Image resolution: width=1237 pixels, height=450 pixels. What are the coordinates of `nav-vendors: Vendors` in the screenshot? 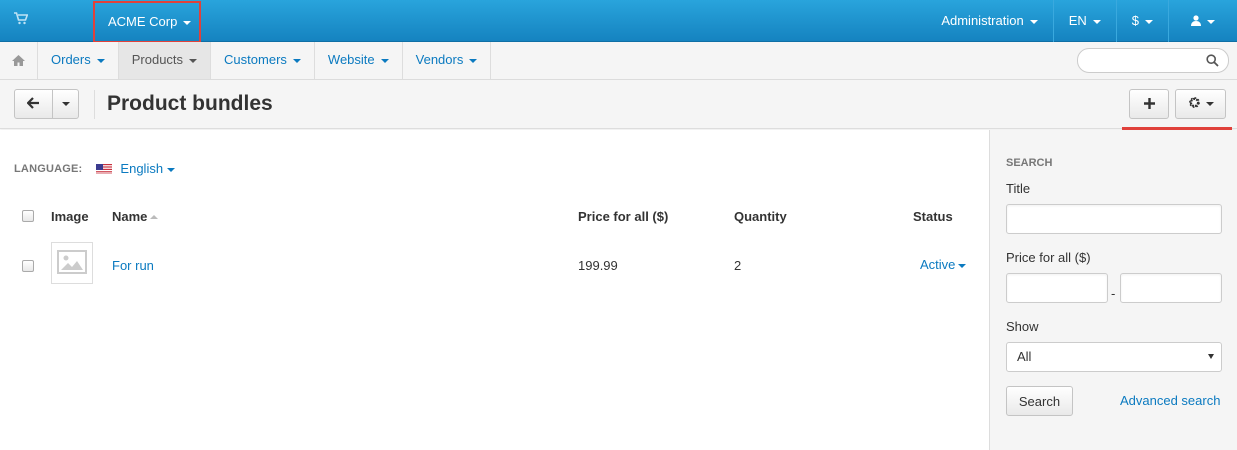 It's located at (447, 60).